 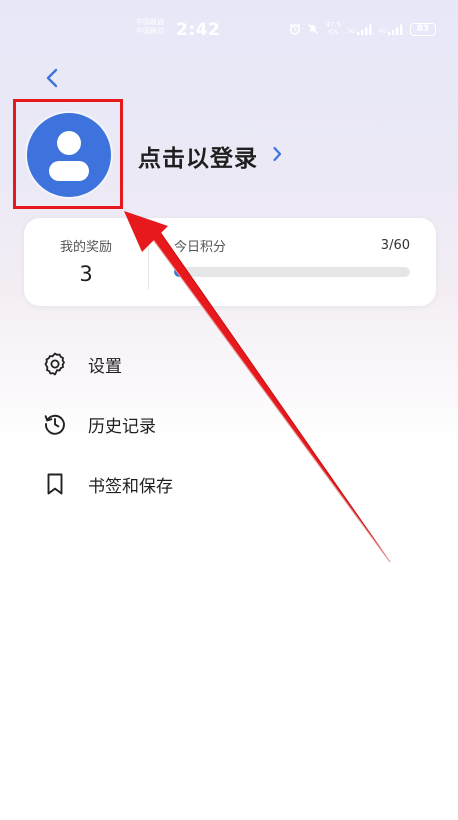 I want to click on menu-label-history: 历史记录, so click(x=122, y=426).